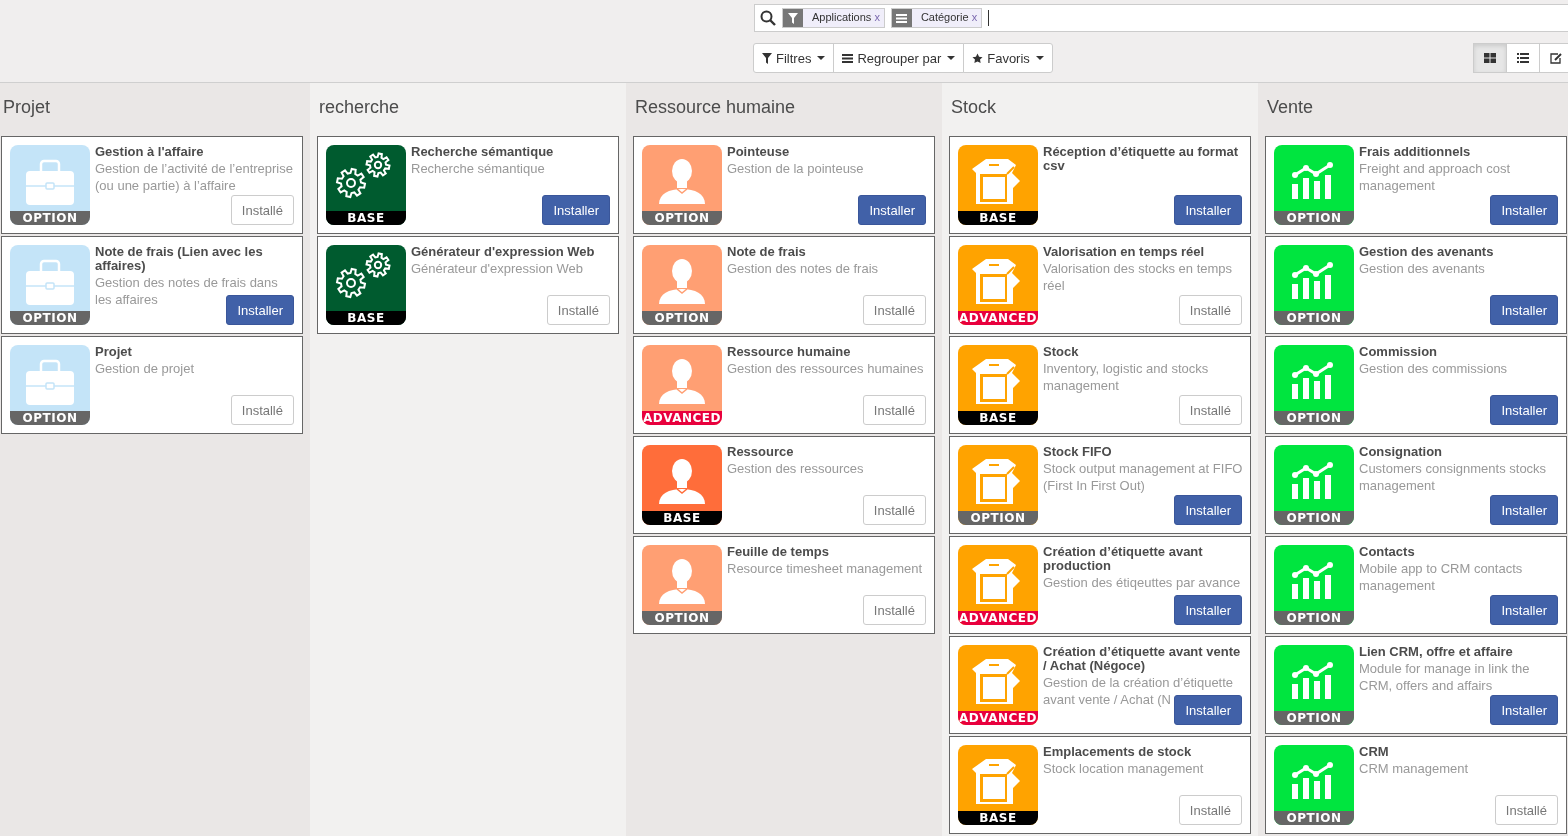 This screenshot has height=836, width=1568. Describe the element at coordinates (1142, 659) in the screenshot. I see `app-title: Création d’étiquette avant vente / Achat (Négoce)` at that location.